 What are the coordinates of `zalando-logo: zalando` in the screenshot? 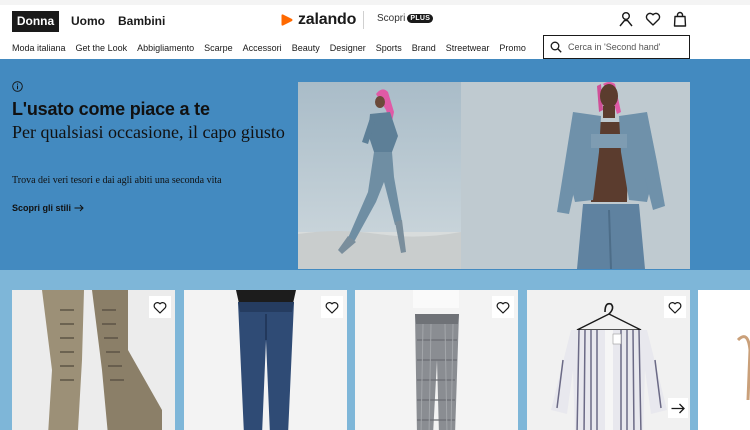 It's located at (318, 20).